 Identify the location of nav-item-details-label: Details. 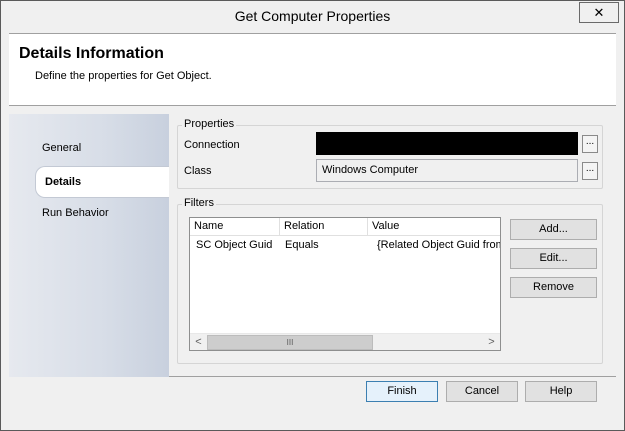
(63, 182).